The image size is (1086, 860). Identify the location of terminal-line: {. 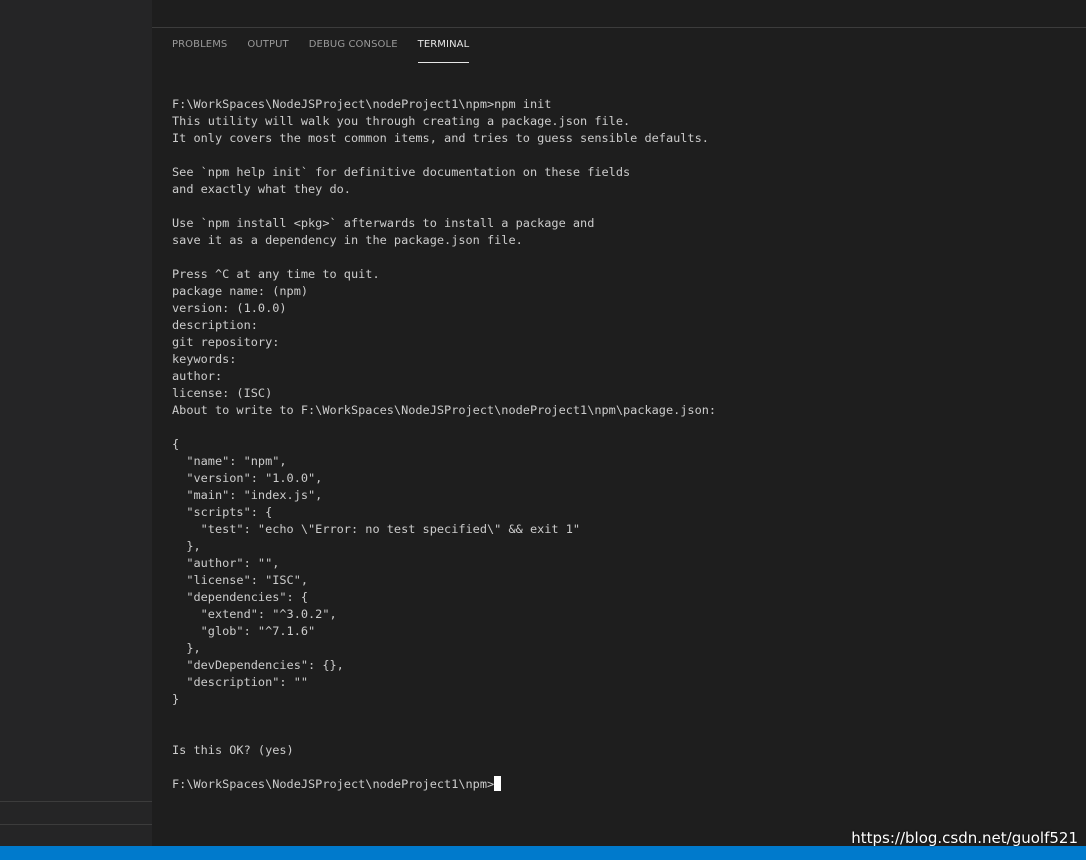
(176, 444).